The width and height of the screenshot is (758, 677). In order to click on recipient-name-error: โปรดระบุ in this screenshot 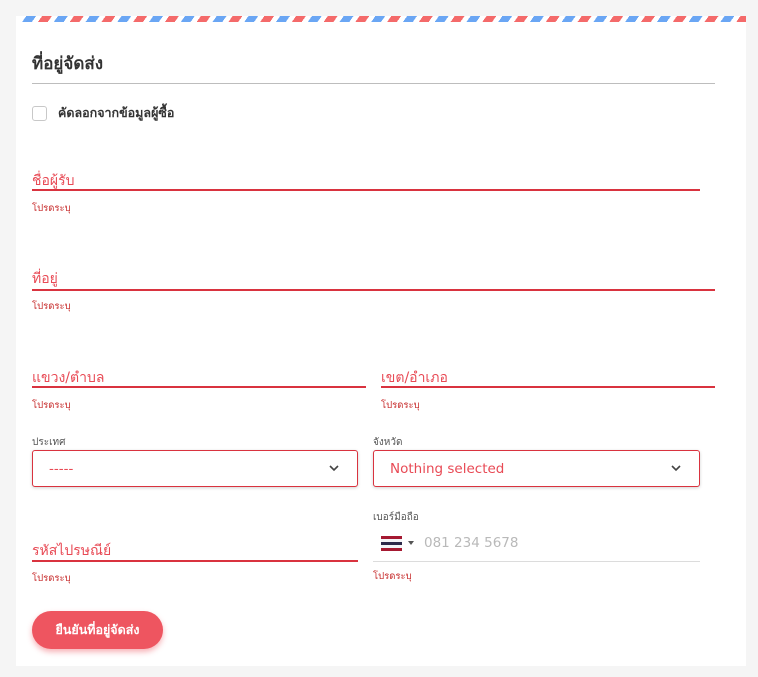, I will do `click(51, 208)`.